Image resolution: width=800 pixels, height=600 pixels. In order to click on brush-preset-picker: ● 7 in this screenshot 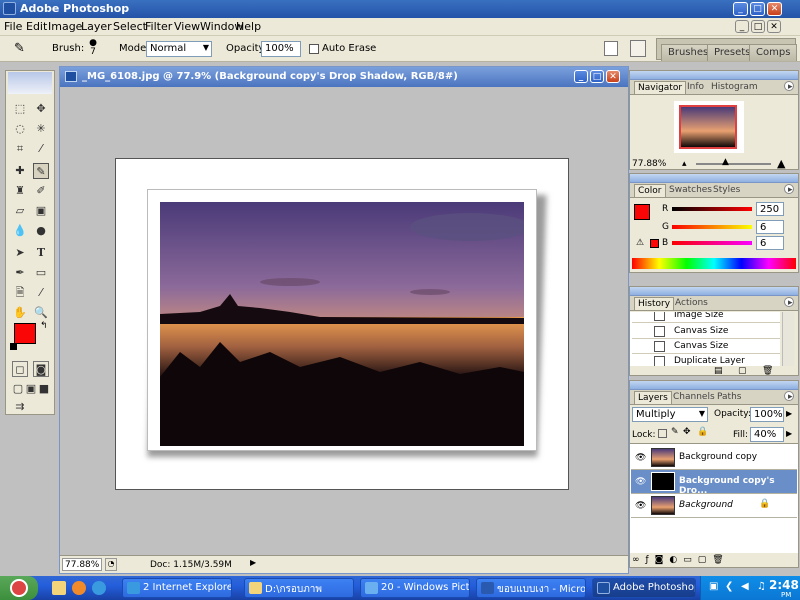, I will do `click(93, 48)`.